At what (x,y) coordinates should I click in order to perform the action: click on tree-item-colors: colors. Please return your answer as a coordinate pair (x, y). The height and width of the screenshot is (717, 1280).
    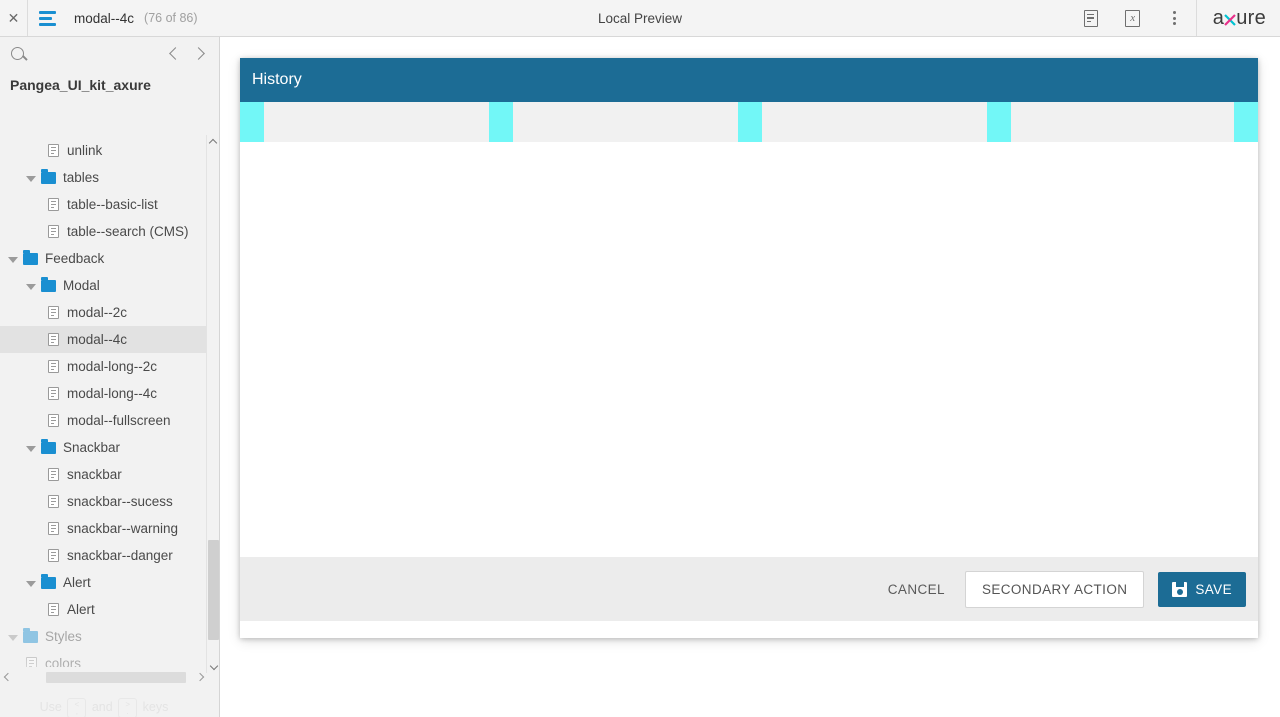
    Looking at the image, I should click on (104, 658).